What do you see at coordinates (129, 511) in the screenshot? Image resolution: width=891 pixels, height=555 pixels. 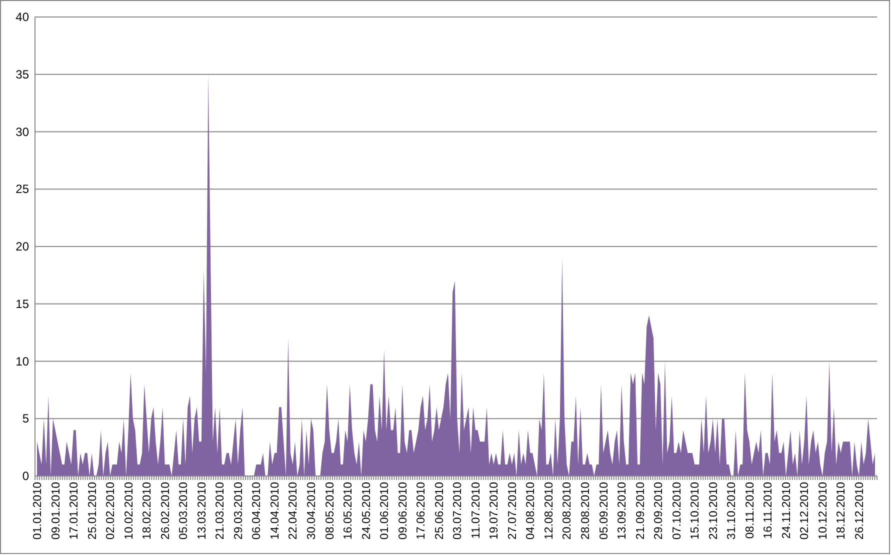 I see `x-tick-label: 10.02.2010` at bounding box center [129, 511].